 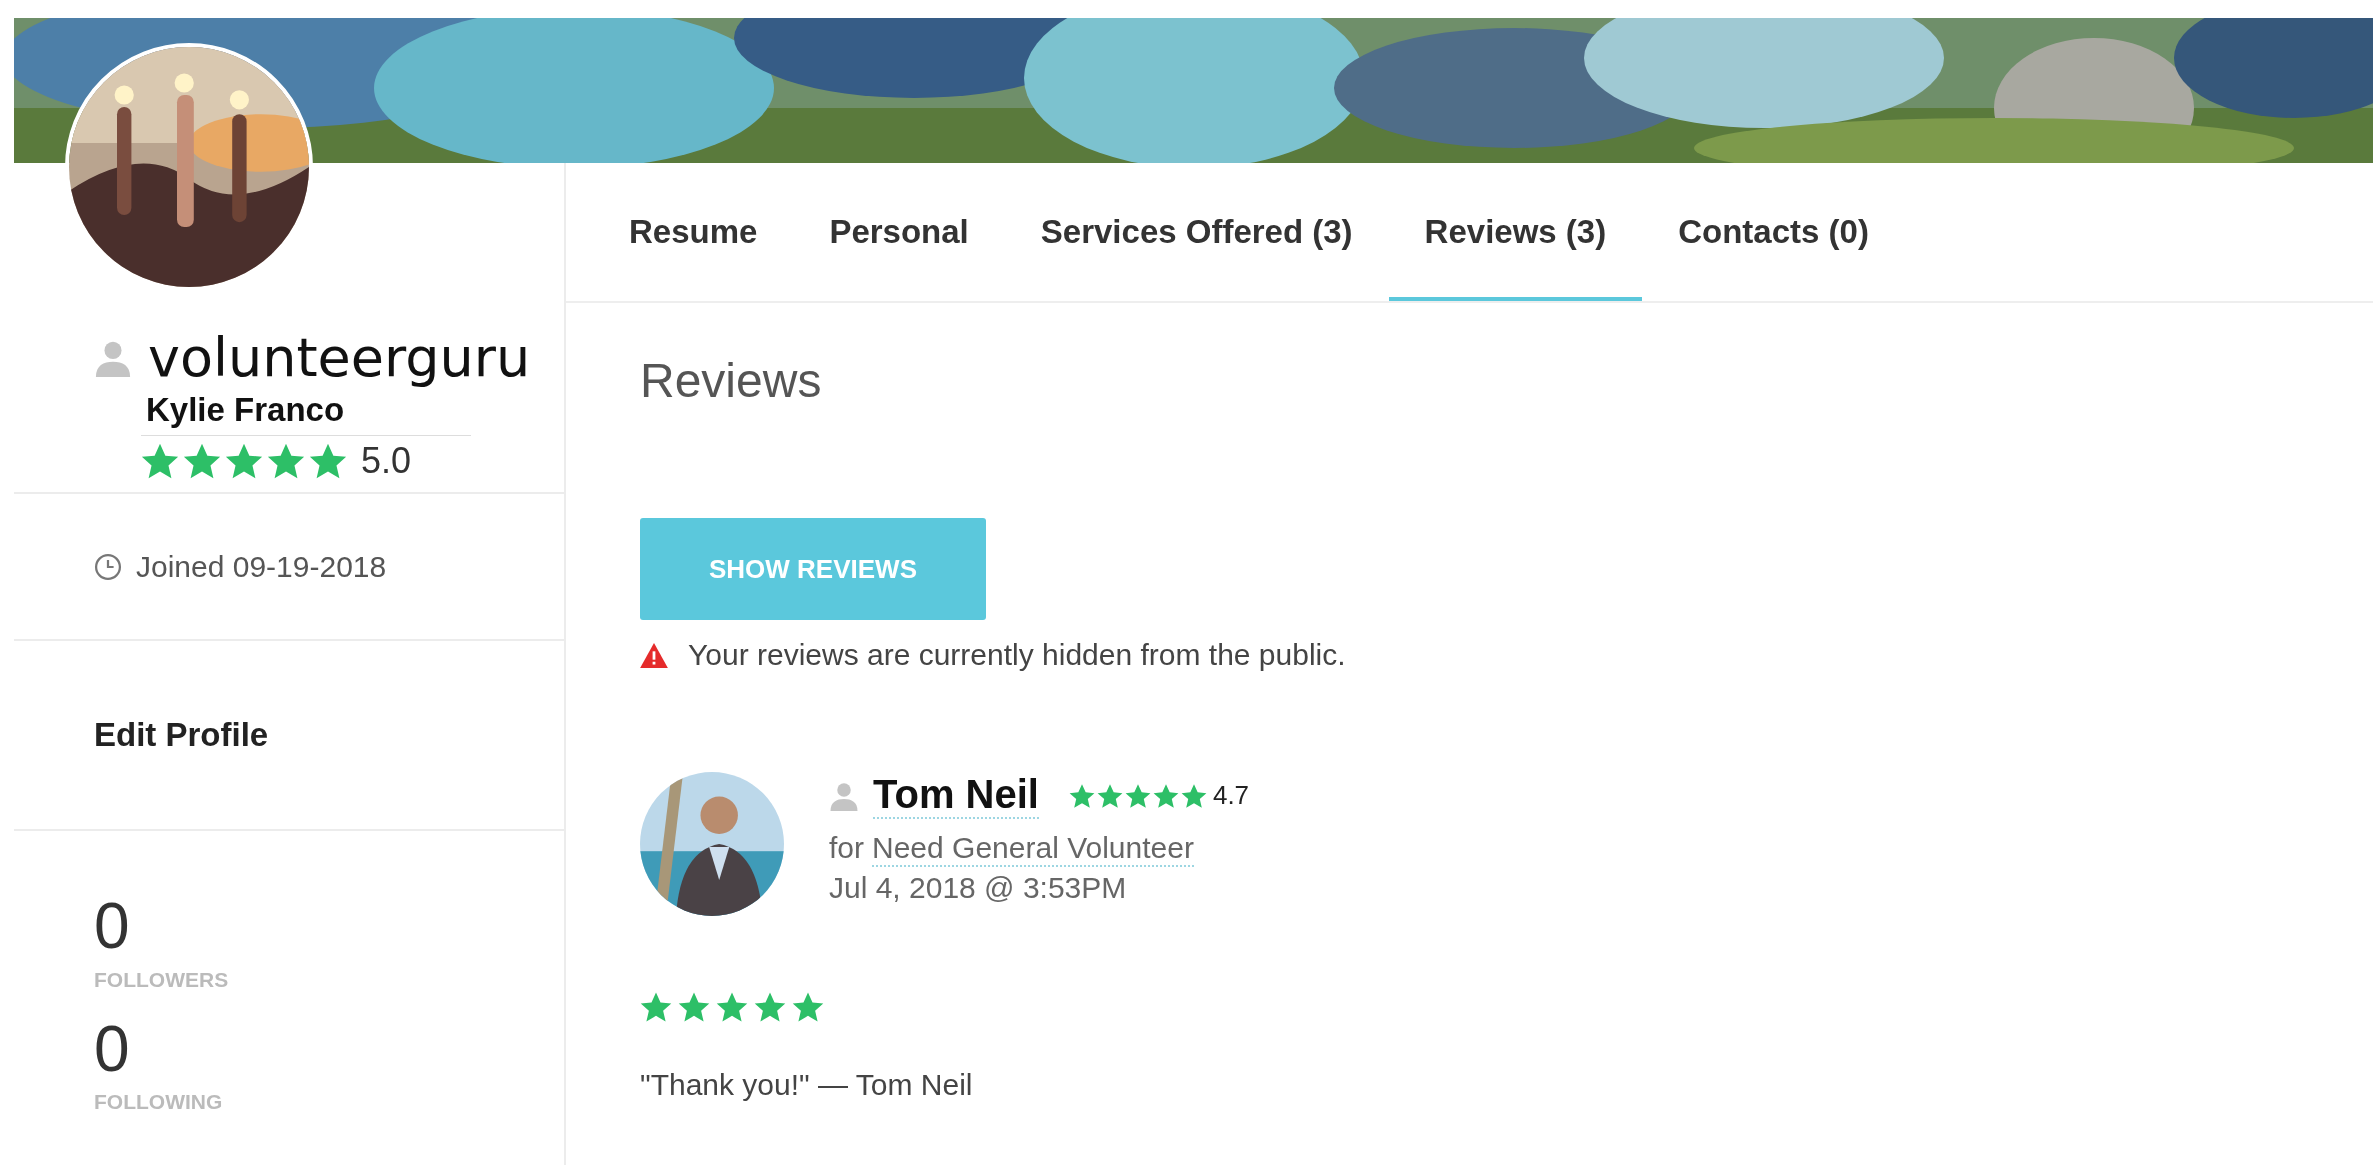 I want to click on joined-date: Joined 09-19-2018, so click(x=261, y=566).